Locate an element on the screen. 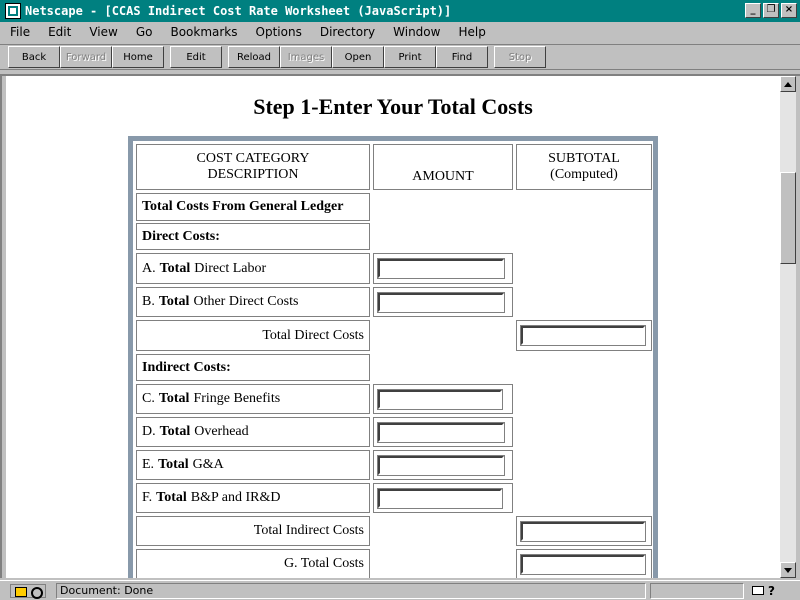  total-direct-input is located at coordinates (583, 335).